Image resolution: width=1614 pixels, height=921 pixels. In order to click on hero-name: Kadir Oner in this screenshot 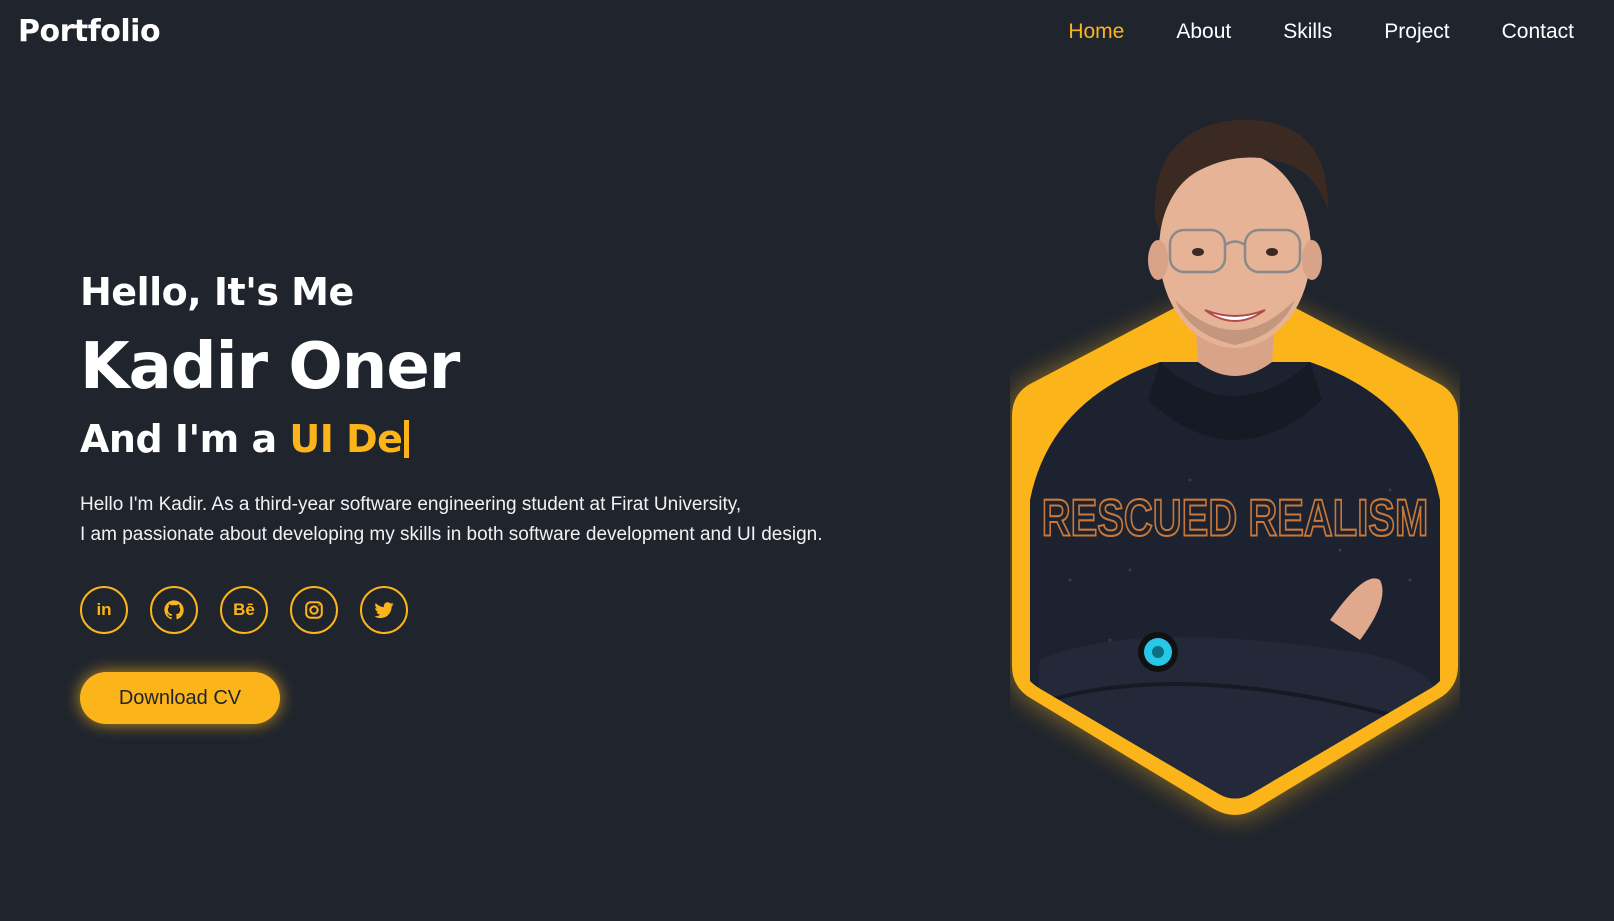, I will do `click(270, 367)`.